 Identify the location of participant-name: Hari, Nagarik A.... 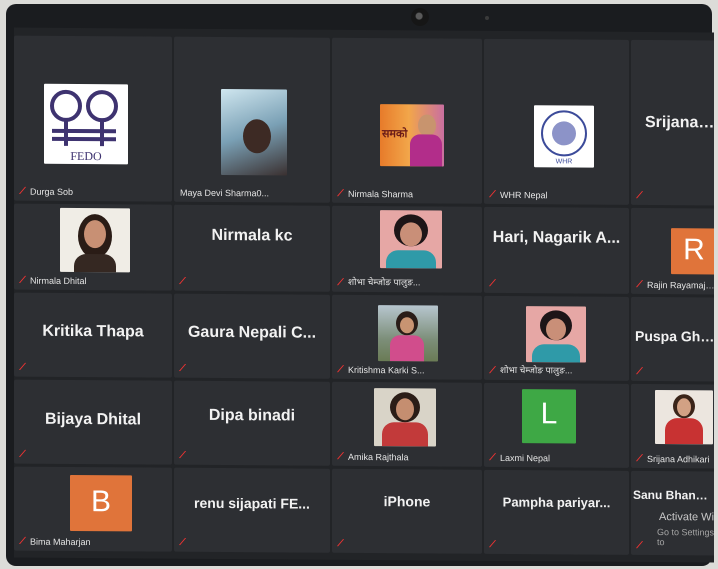
(556, 237).